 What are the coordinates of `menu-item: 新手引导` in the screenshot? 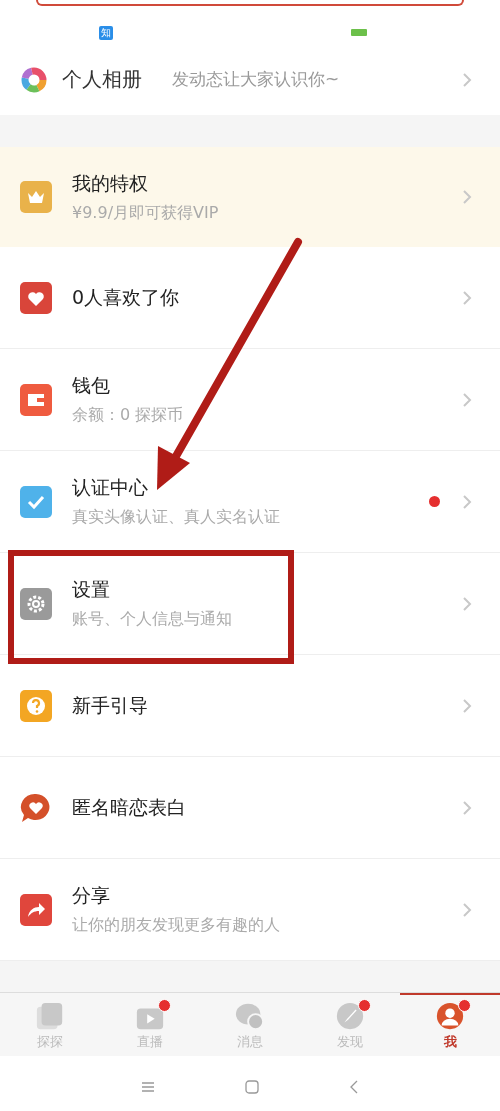 It's located at (250, 706).